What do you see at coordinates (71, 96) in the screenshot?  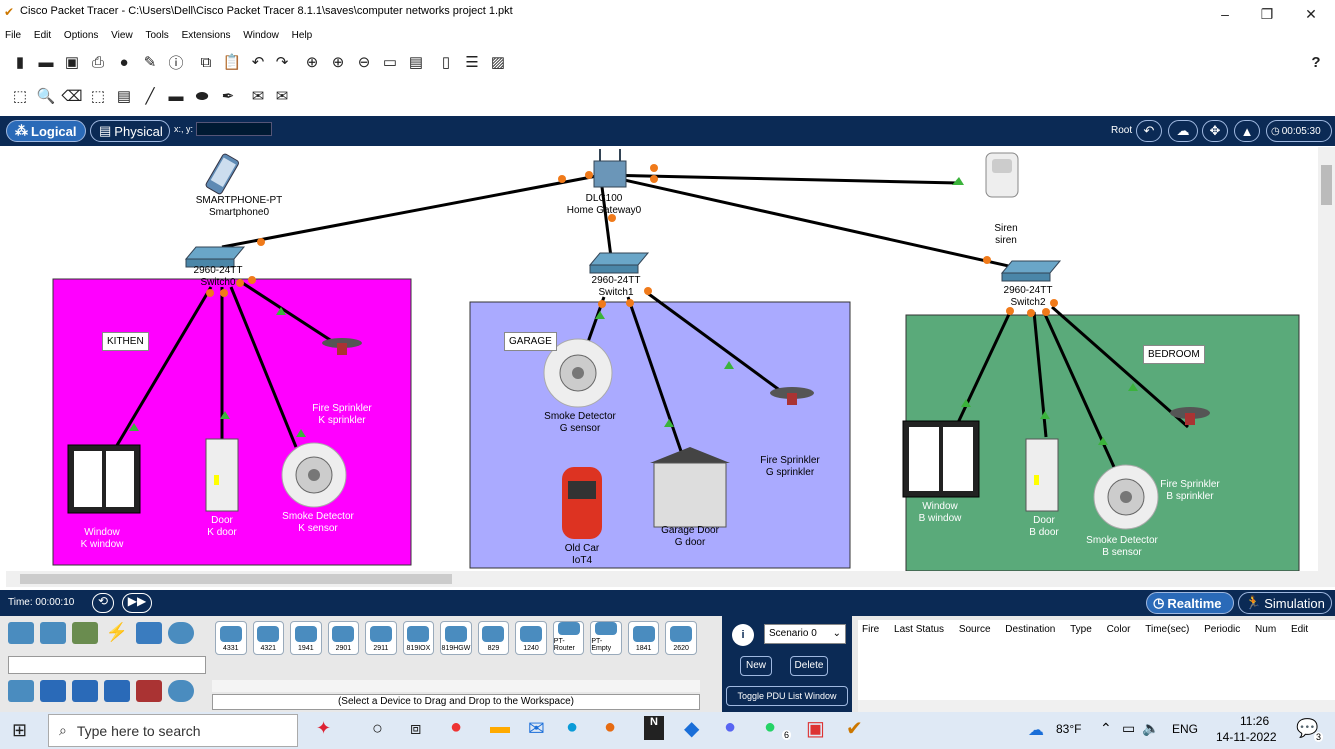 I see `delete-icon: ⌫` at bounding box center [71, 96].